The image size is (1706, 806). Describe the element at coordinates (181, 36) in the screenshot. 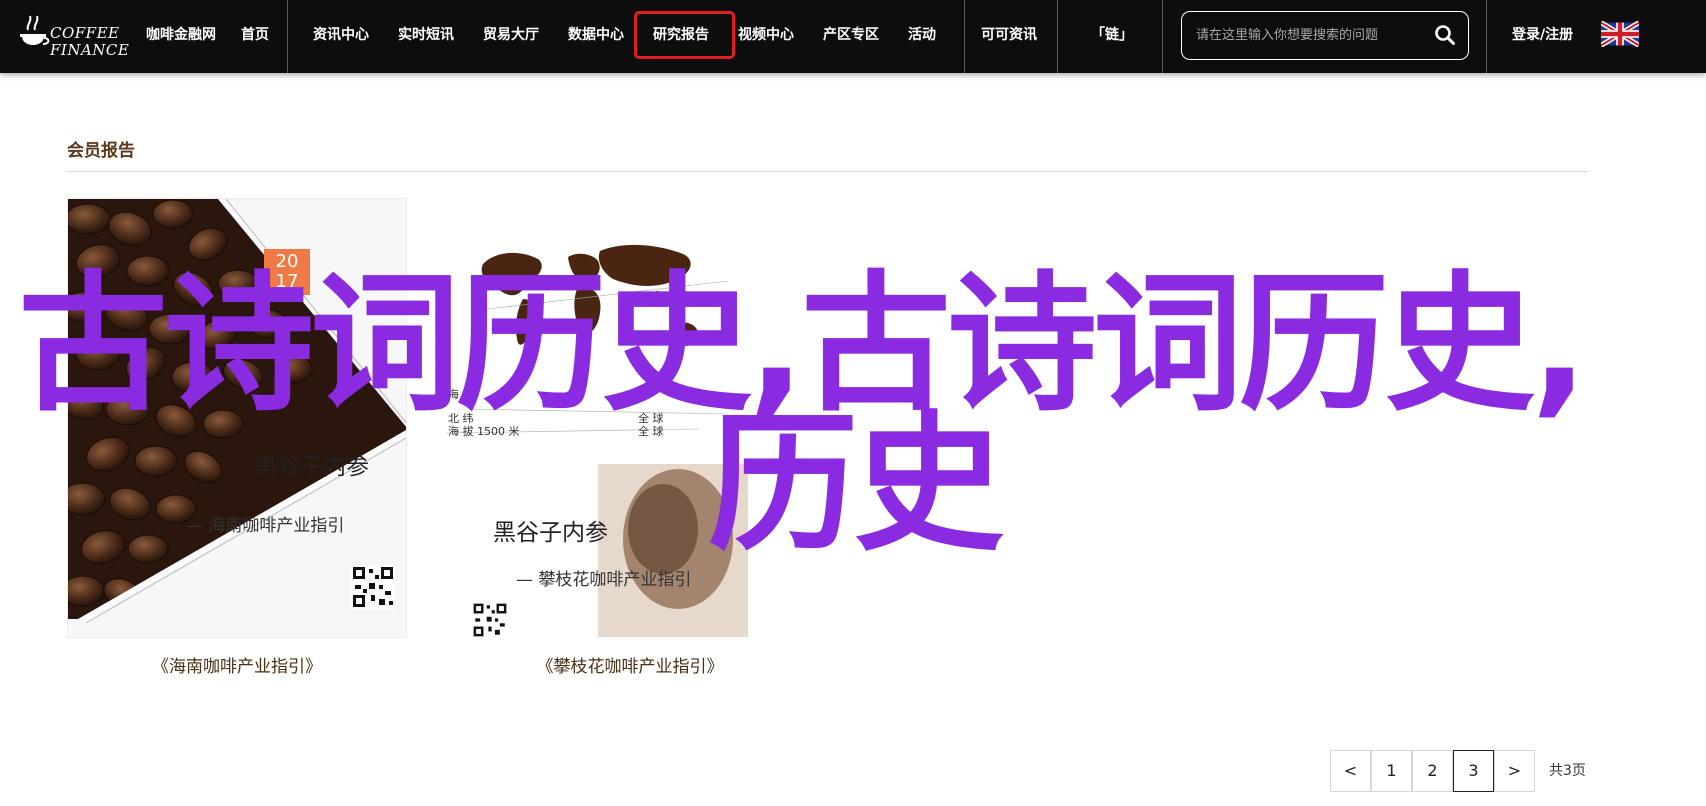

I see `nav-link-coffee-finance-net: 咖啡金融网` at that location.